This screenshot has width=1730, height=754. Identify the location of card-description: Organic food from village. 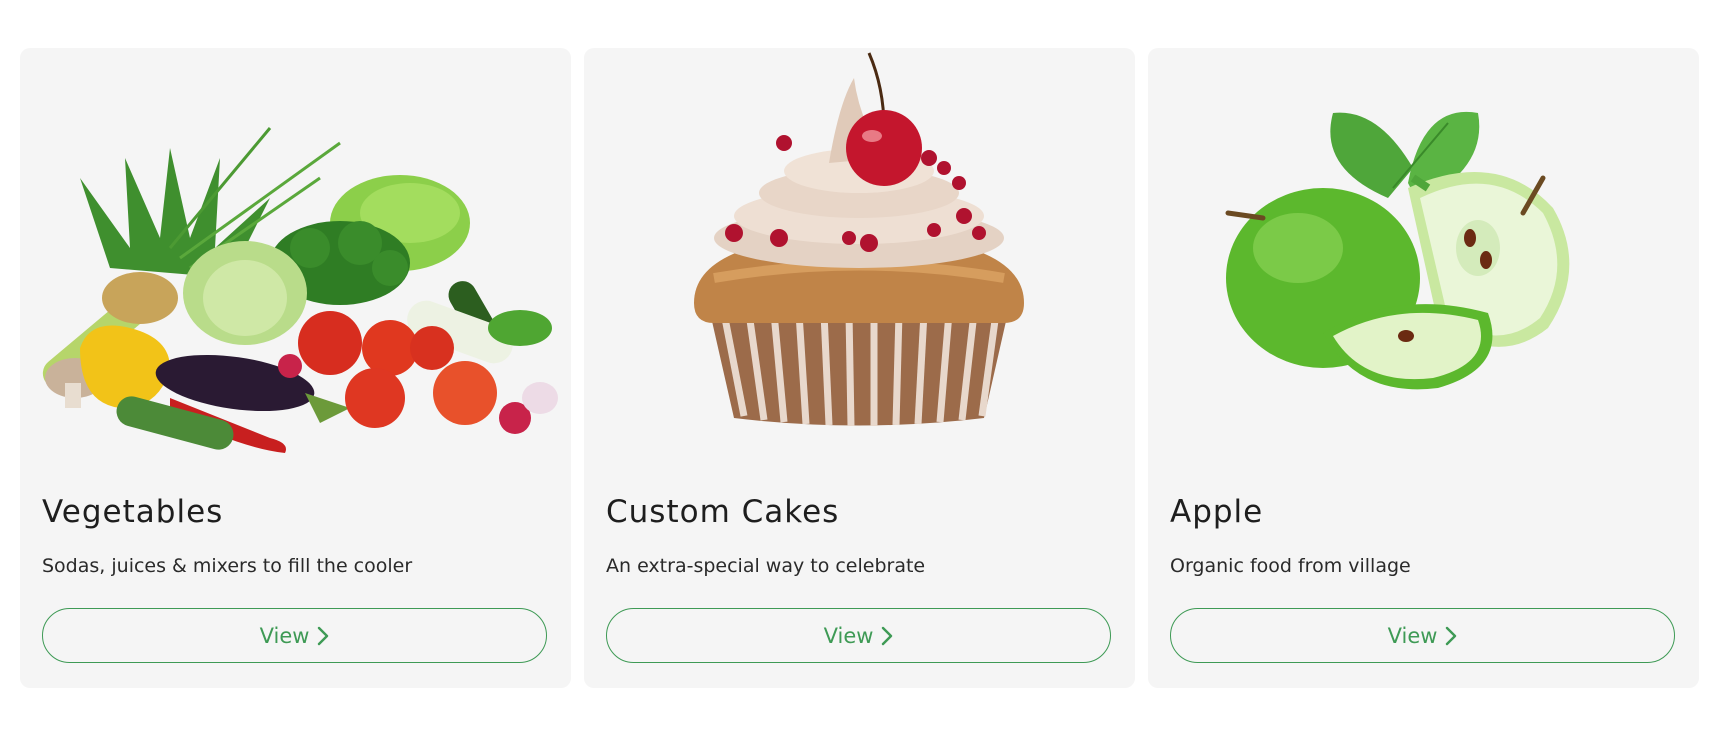
(1290, 566).